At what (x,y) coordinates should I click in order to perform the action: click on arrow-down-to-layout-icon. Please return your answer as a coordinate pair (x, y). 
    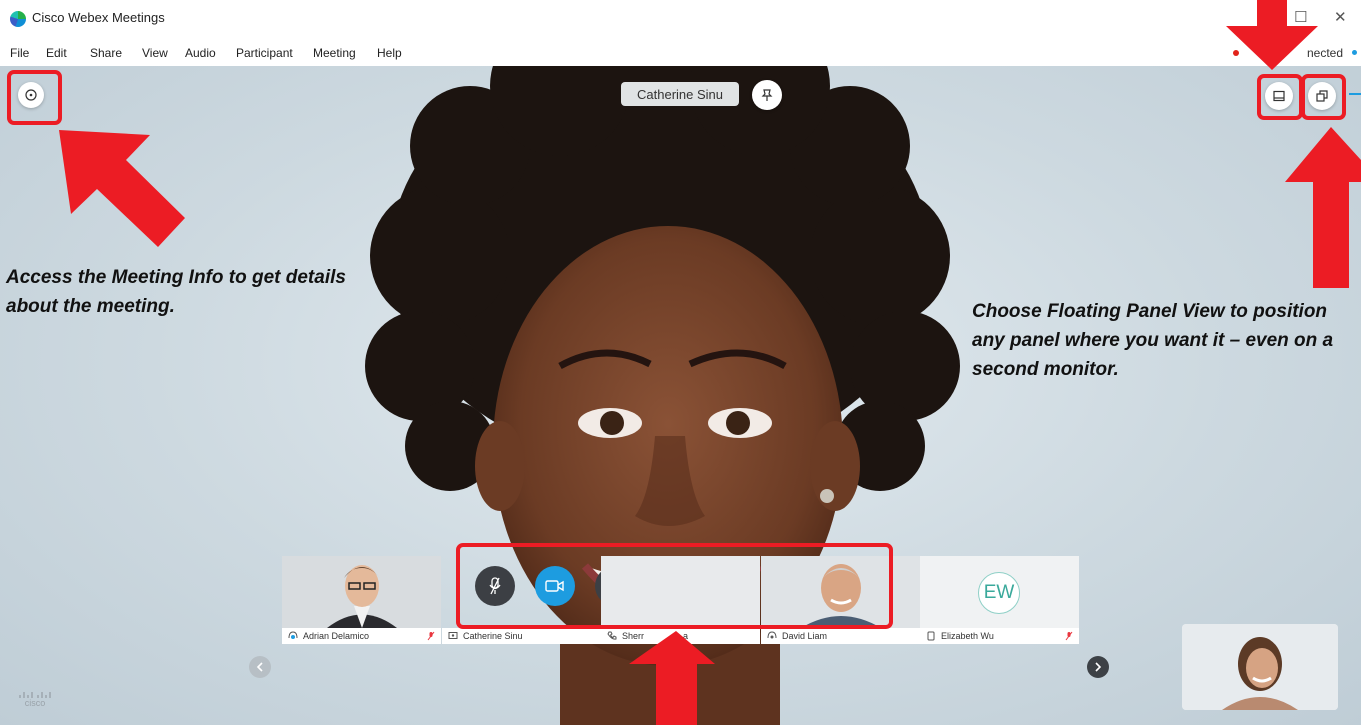
    Looking at the image, I should click on (1272, 35).